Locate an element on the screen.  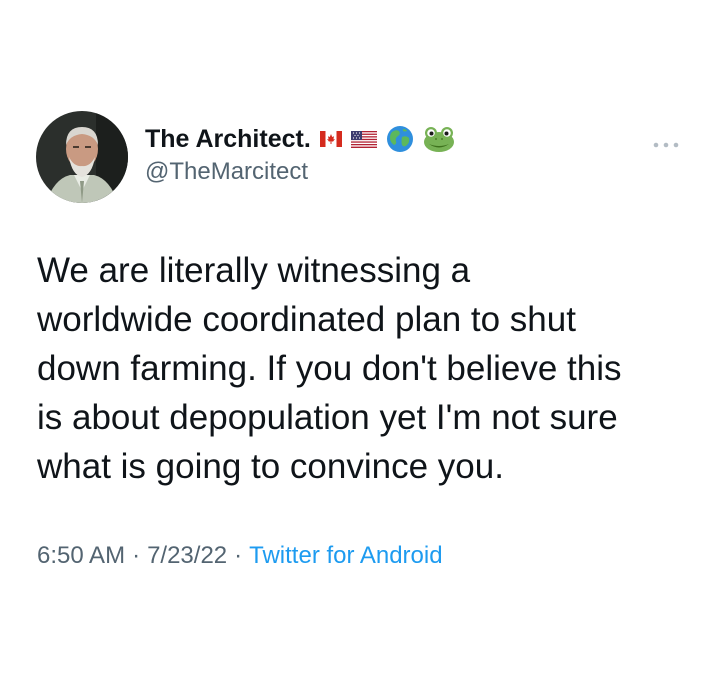
tweet-text-line: down farming. If you don't believe this is located at coordinates (329, 368).